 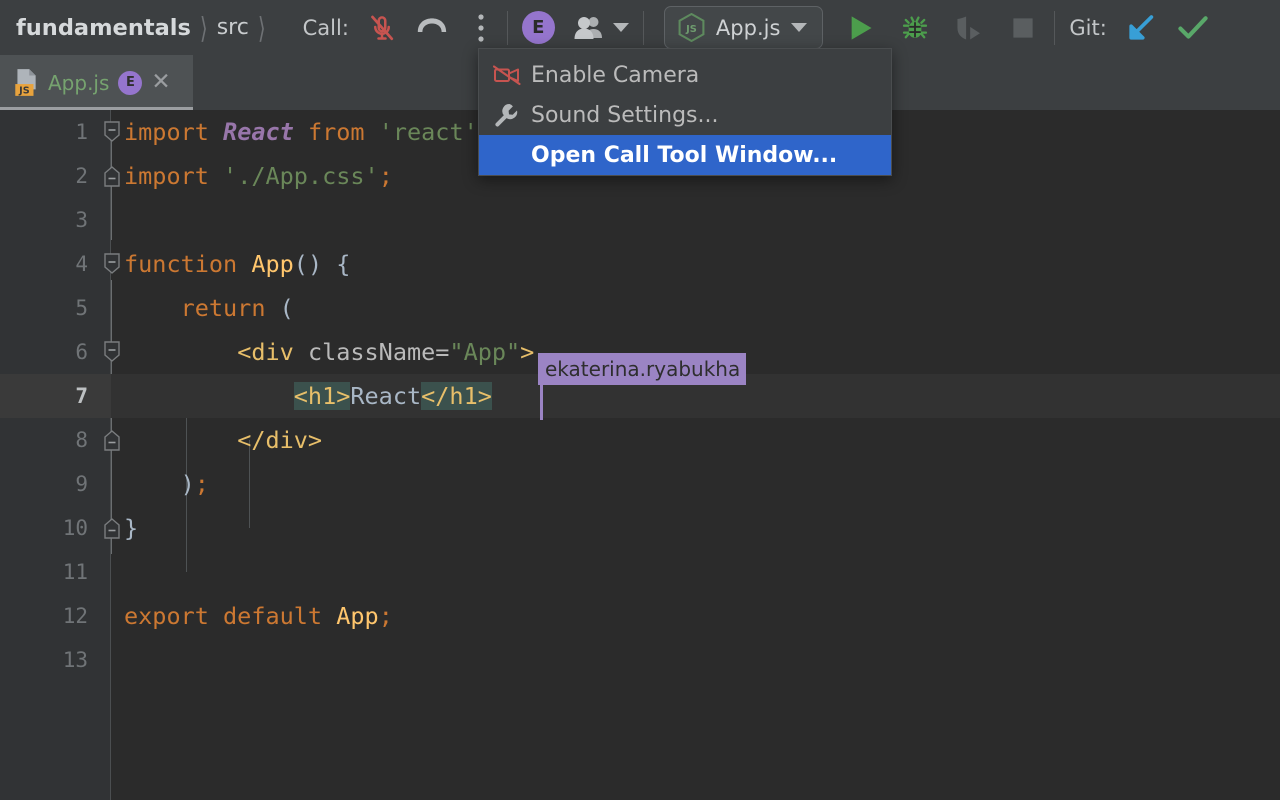 I want to click on run-icon, so click(x=861, y=28).